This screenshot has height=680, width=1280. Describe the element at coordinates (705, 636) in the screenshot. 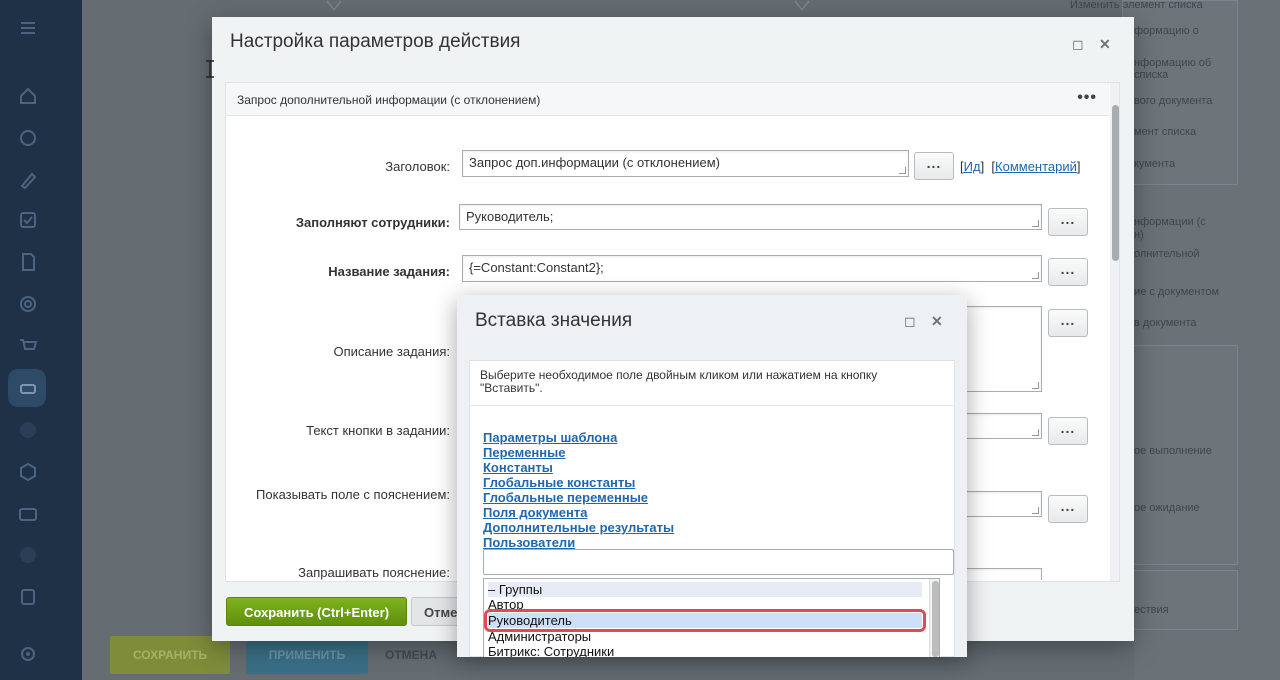

I see `list-item-administrators: Администраторы` at that location.